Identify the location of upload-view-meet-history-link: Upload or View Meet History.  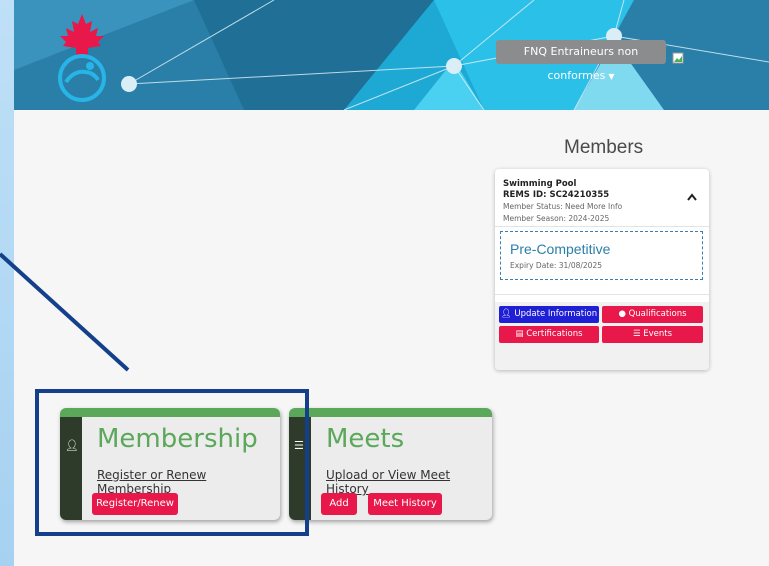
(409, 482).